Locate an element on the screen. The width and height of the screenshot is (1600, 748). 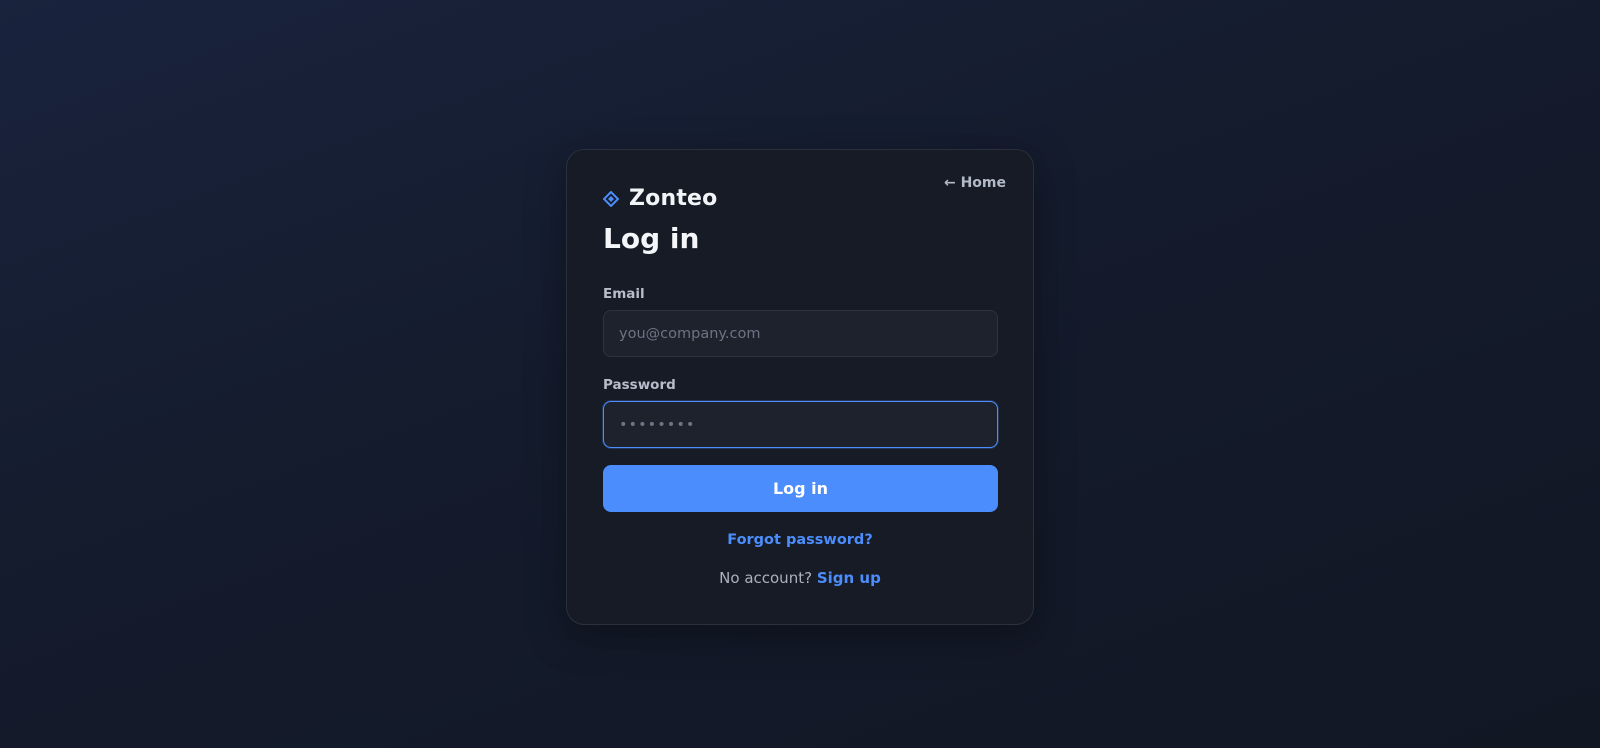
email-label: Email is located at coordinates (624, 294).